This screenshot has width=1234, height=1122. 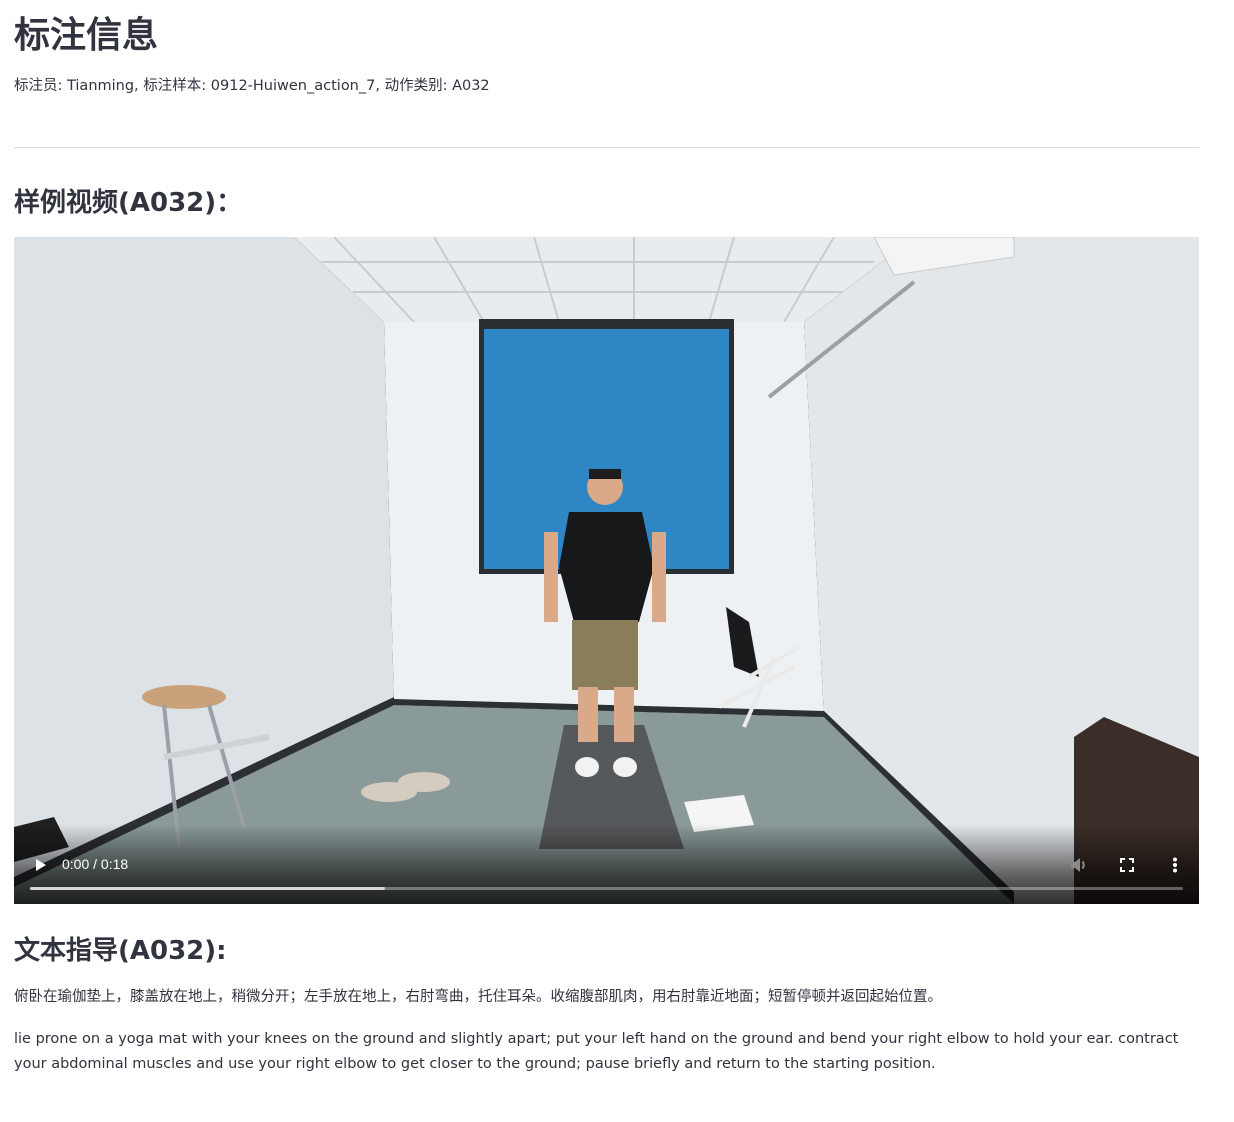 I want to click on divider, so click(x=606, y=147).